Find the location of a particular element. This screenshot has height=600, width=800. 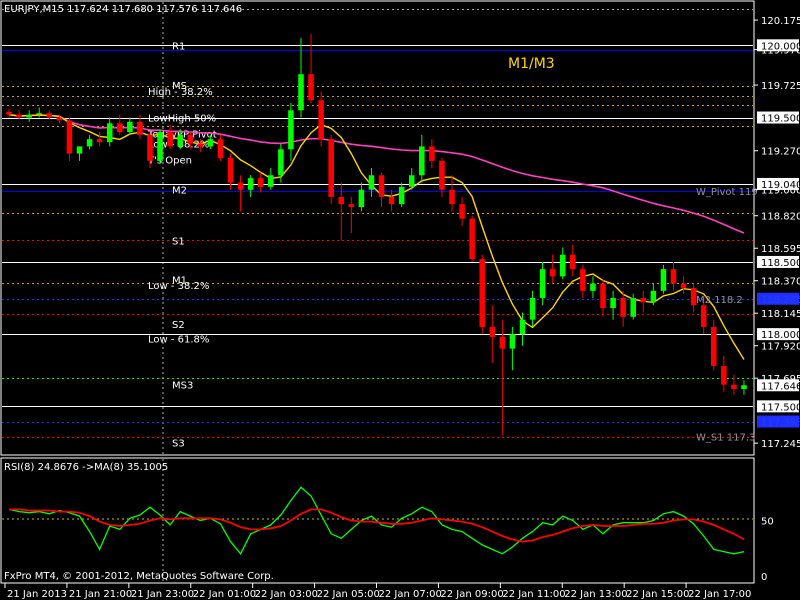

time-tick-label: 22 Jan 15:00 is located at coordinates (657, 594).